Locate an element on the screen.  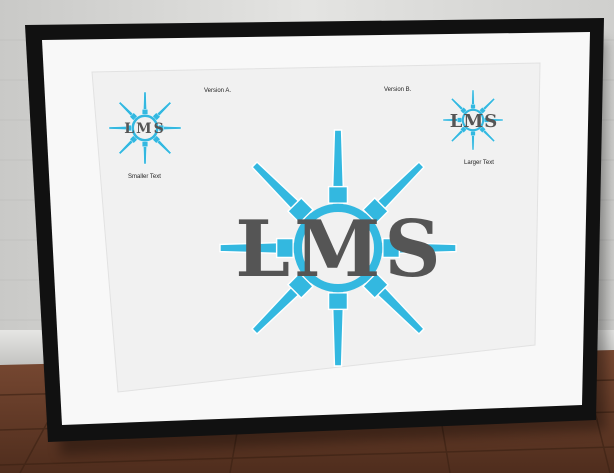
large-logo-text: LMS is located at coordinates (340, 249).